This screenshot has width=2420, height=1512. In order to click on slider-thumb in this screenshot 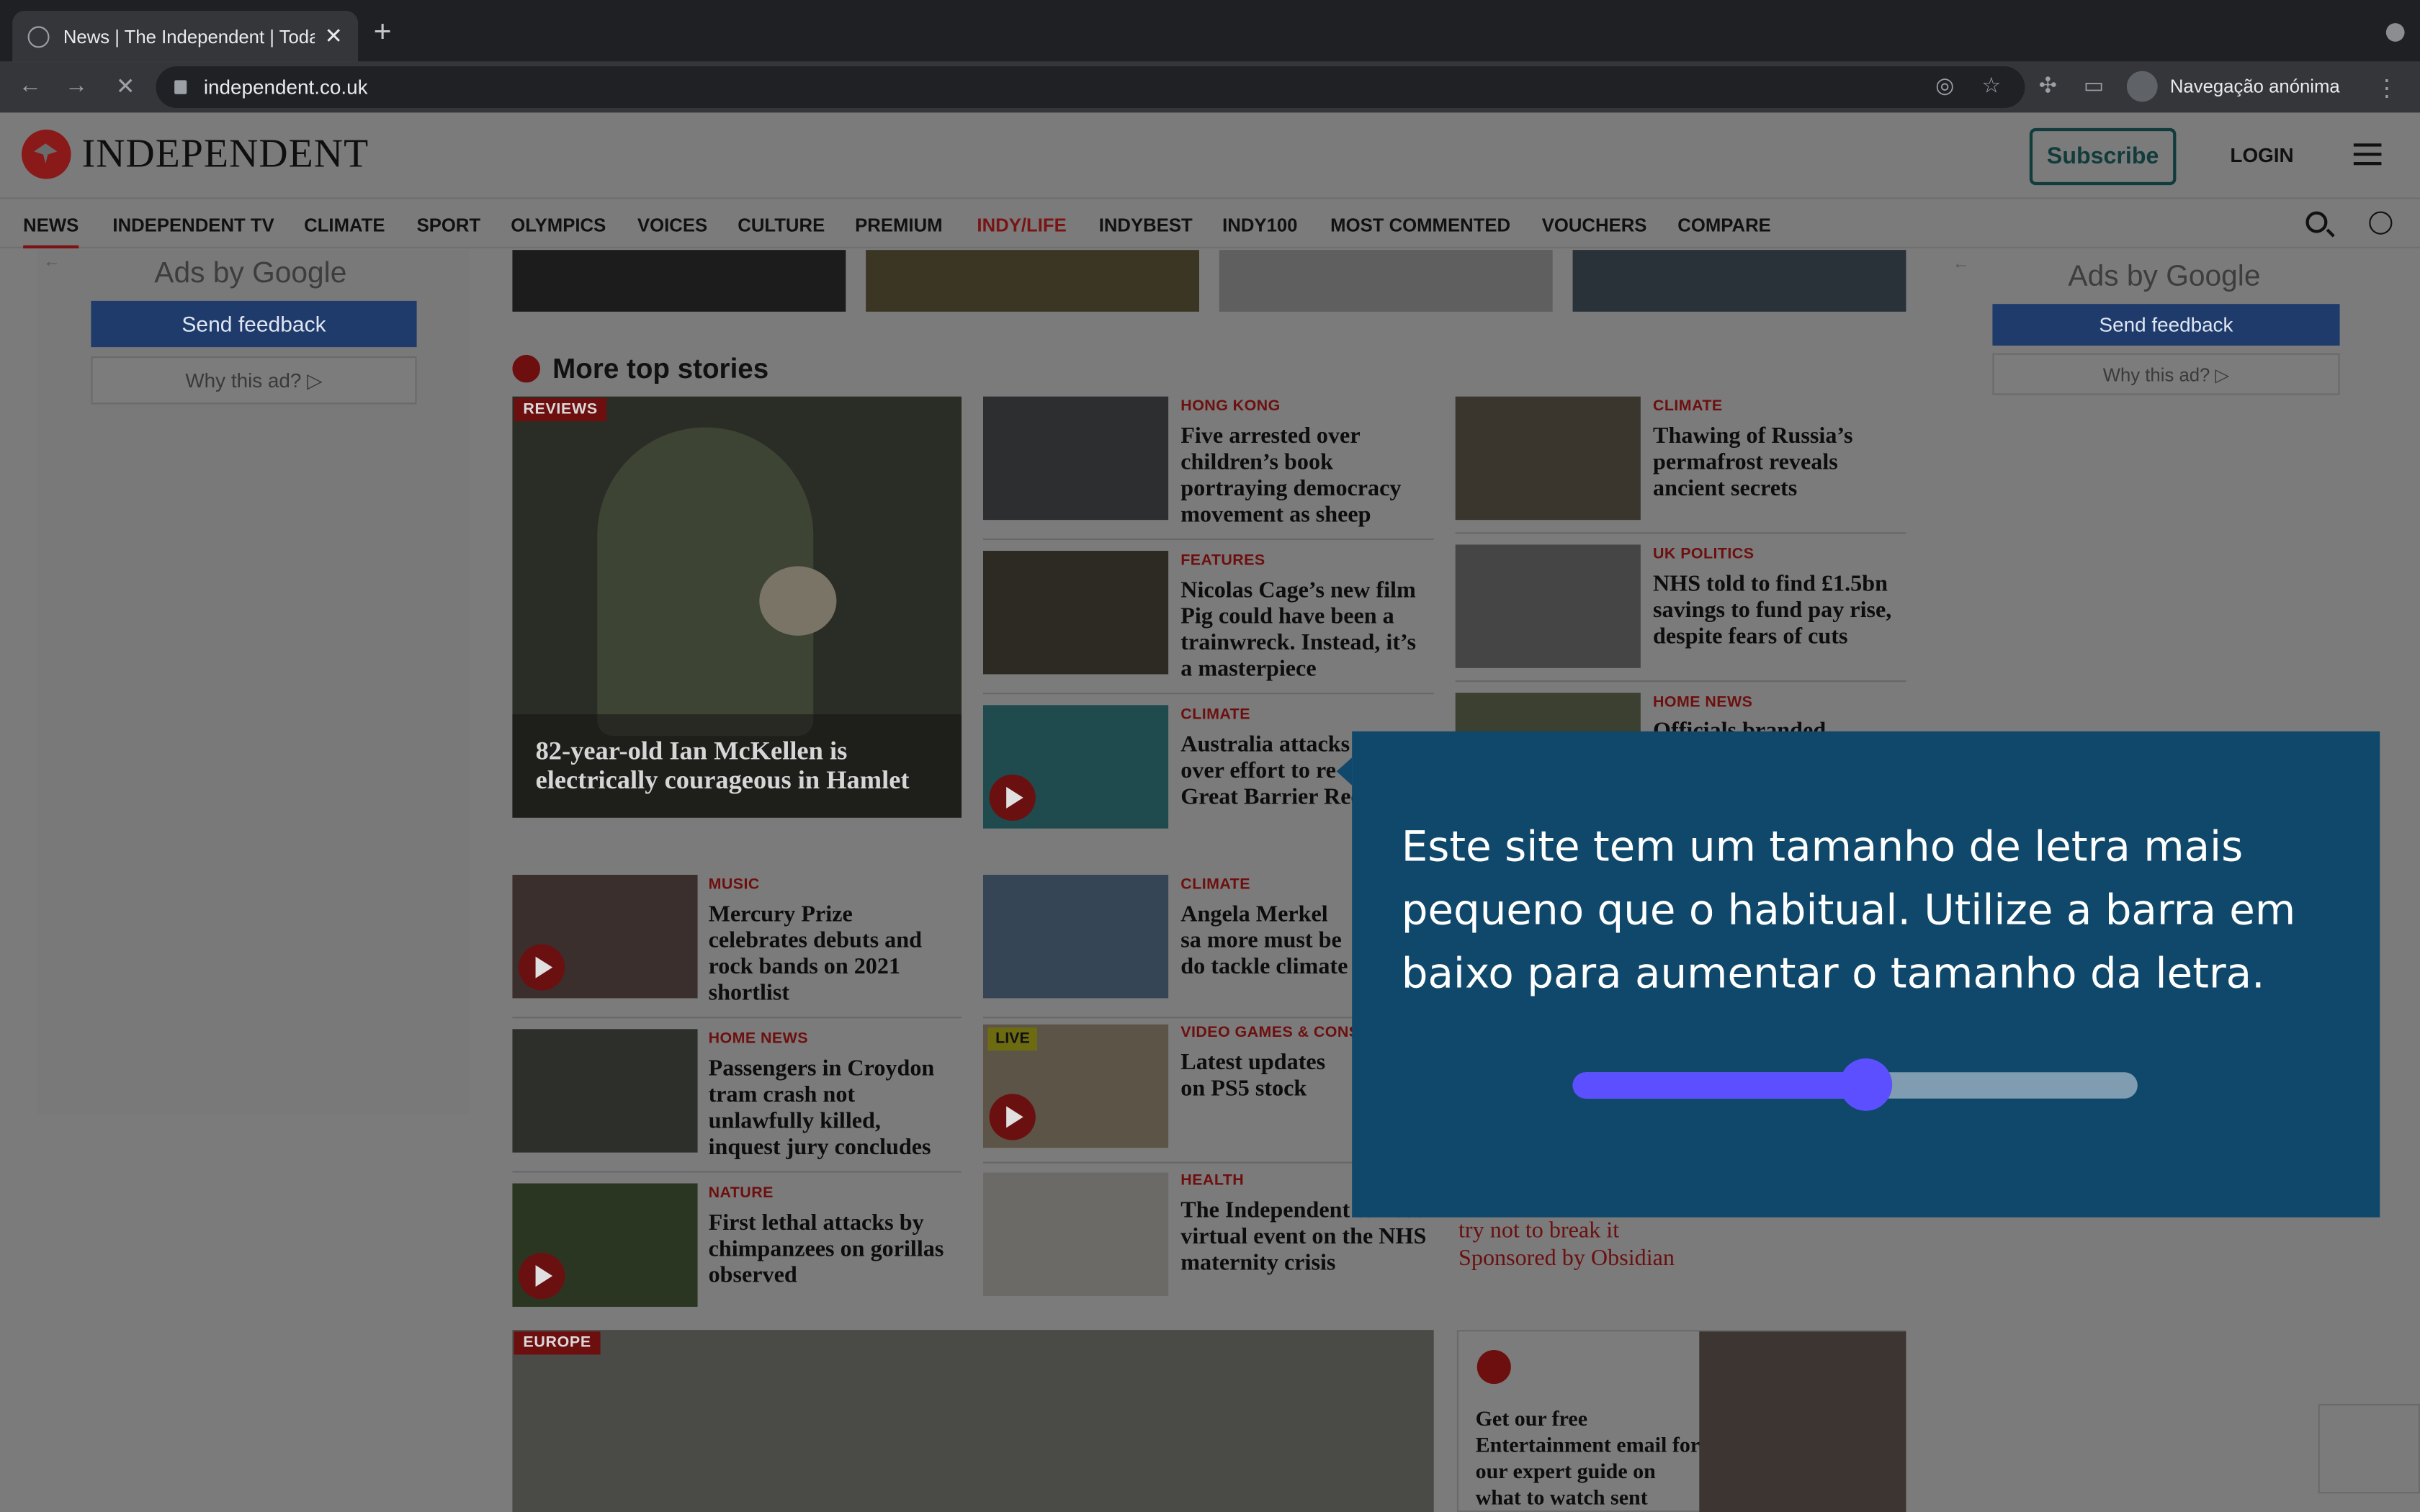, I will do `click(1866, 1084)`.